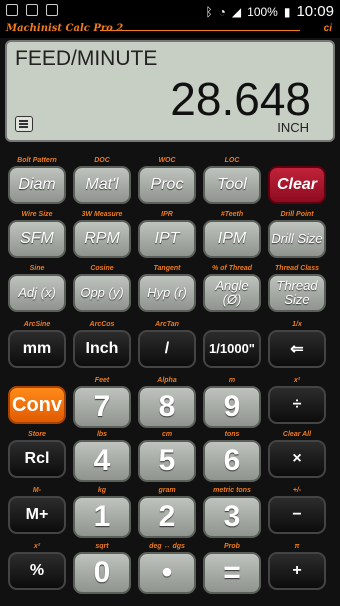  What do you see at coordinates (232, 214) in the screenshot?
I see `key-sublabel-ipm: #Teeth` at bounding box center [232, 214].